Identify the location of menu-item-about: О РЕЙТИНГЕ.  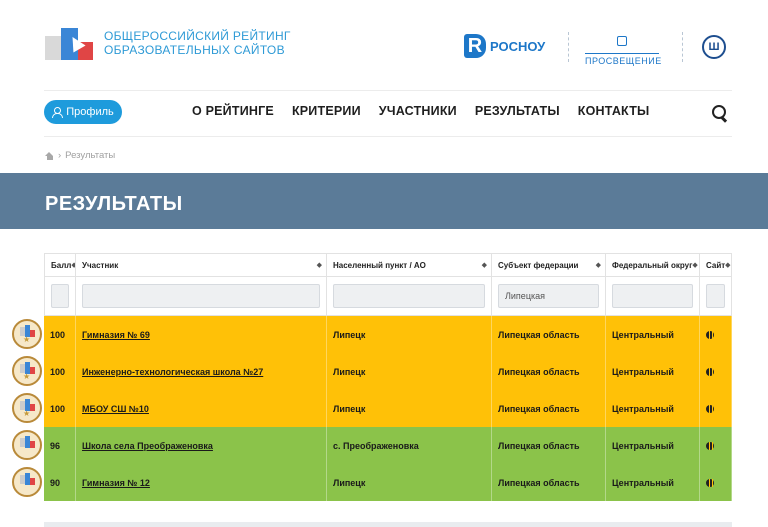
(233, 111).